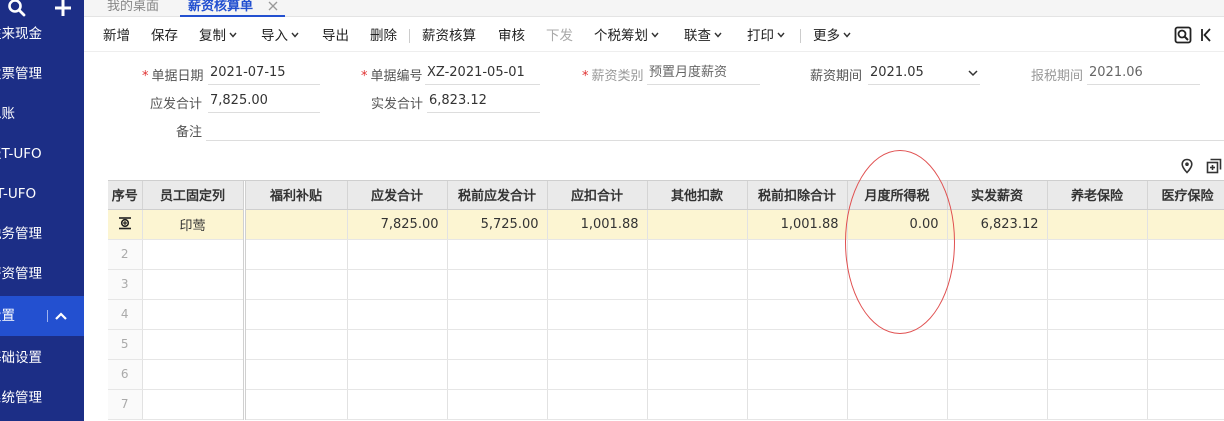 The height and width of the screenshot is (421, 1224). Describe the element at coordinates (164, 36) in the screenshot. I see `save-button: 保存` at that location.